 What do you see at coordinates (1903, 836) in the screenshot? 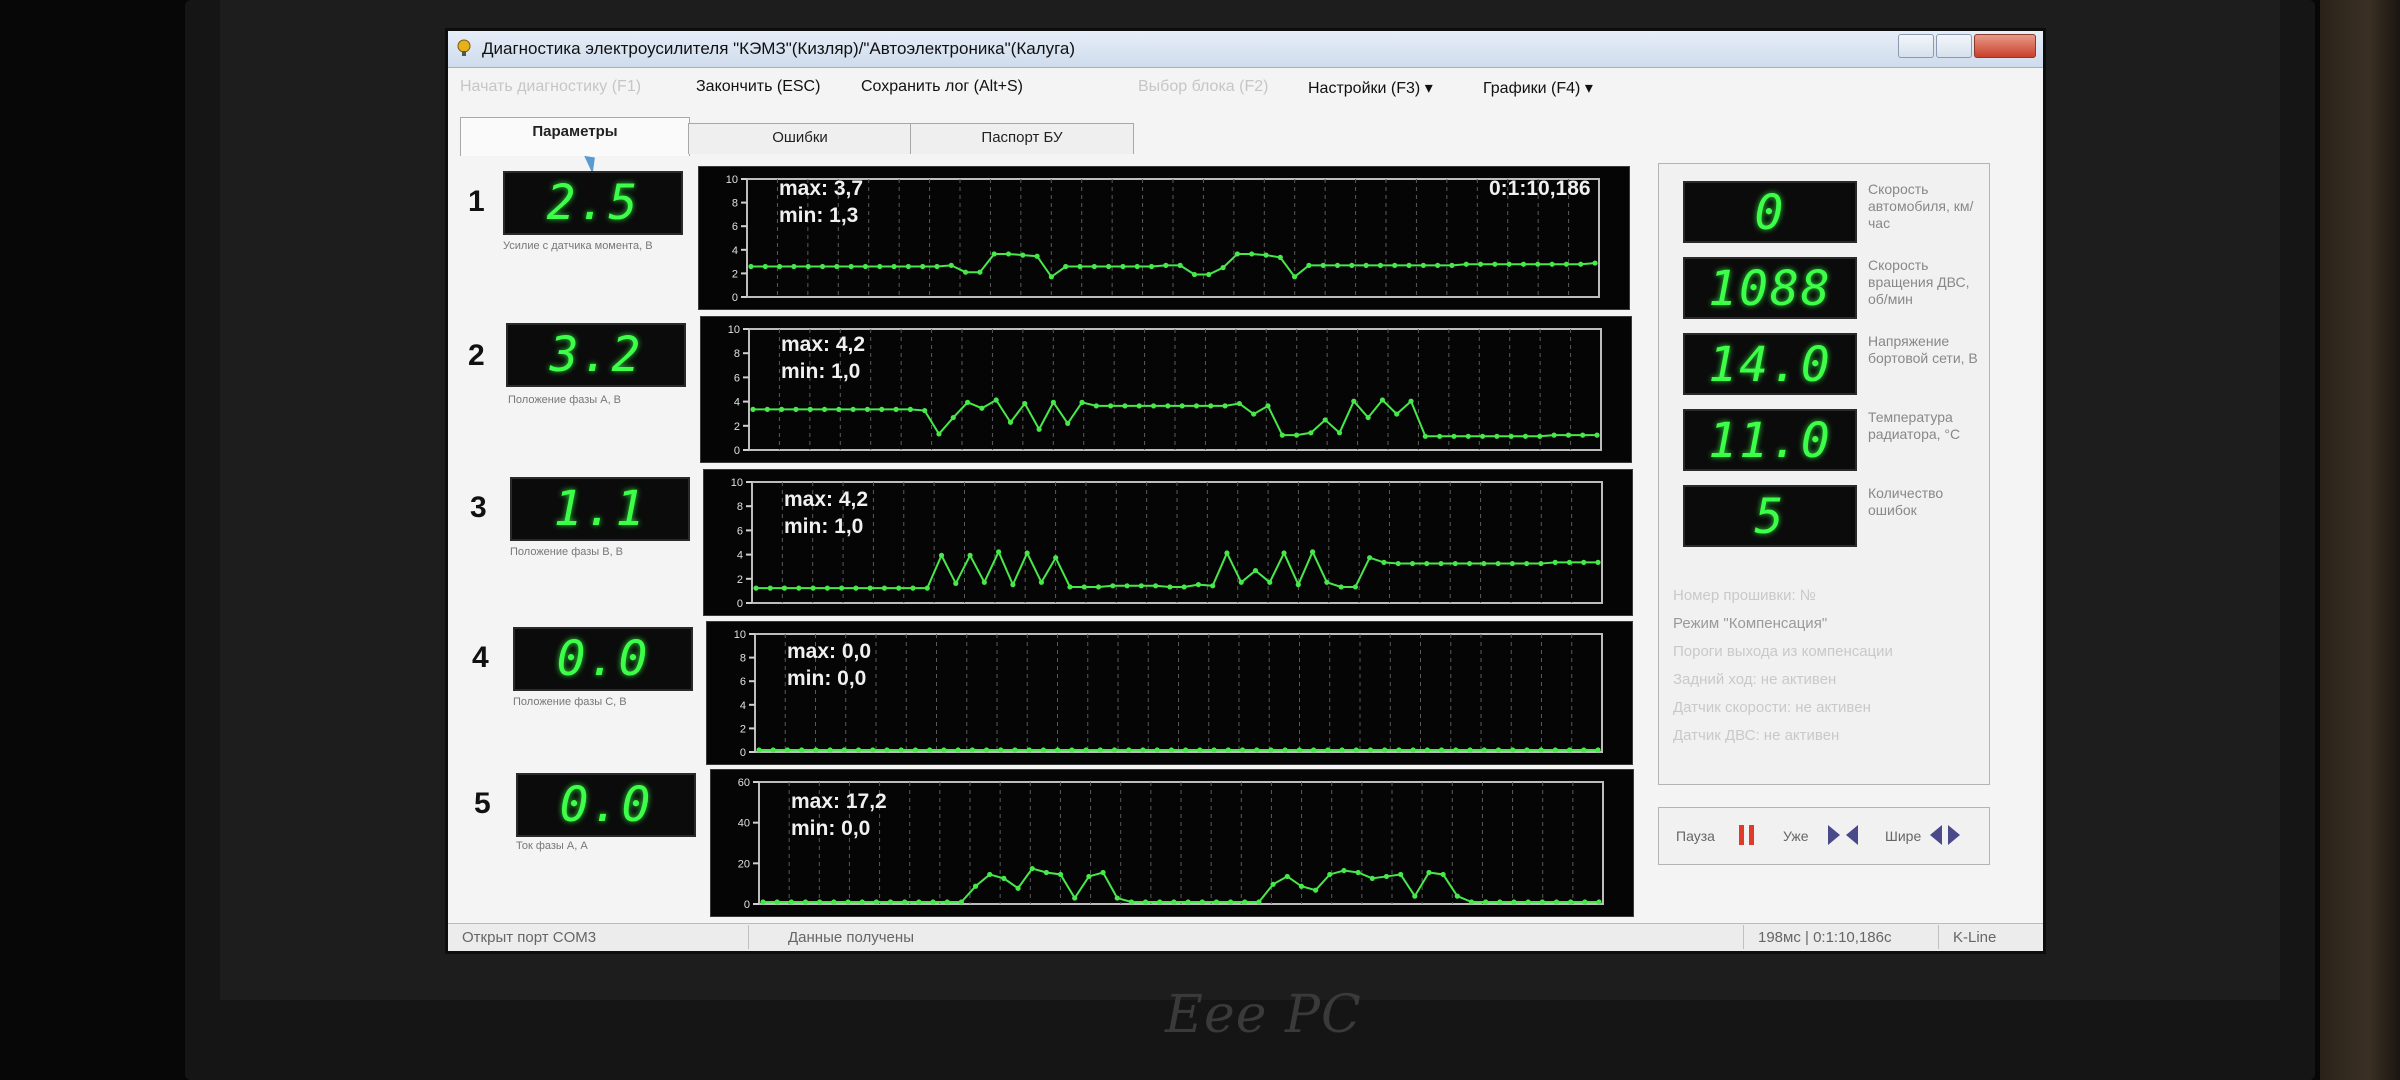
I see `wider-label: Шире` at bounding box center [1903, 836].